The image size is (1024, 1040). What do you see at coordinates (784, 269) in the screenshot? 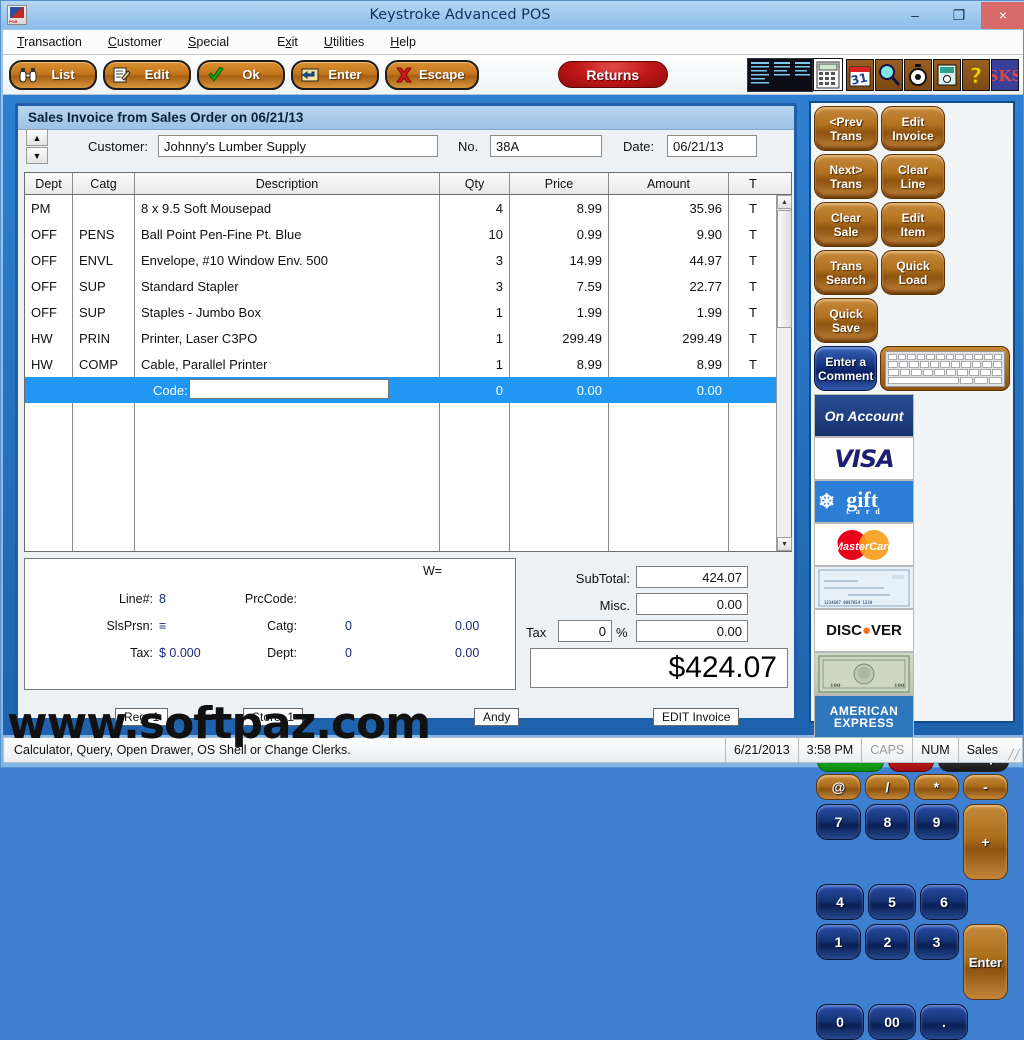
I see `scrollbar-thumb` at bounding box center [784, 269].